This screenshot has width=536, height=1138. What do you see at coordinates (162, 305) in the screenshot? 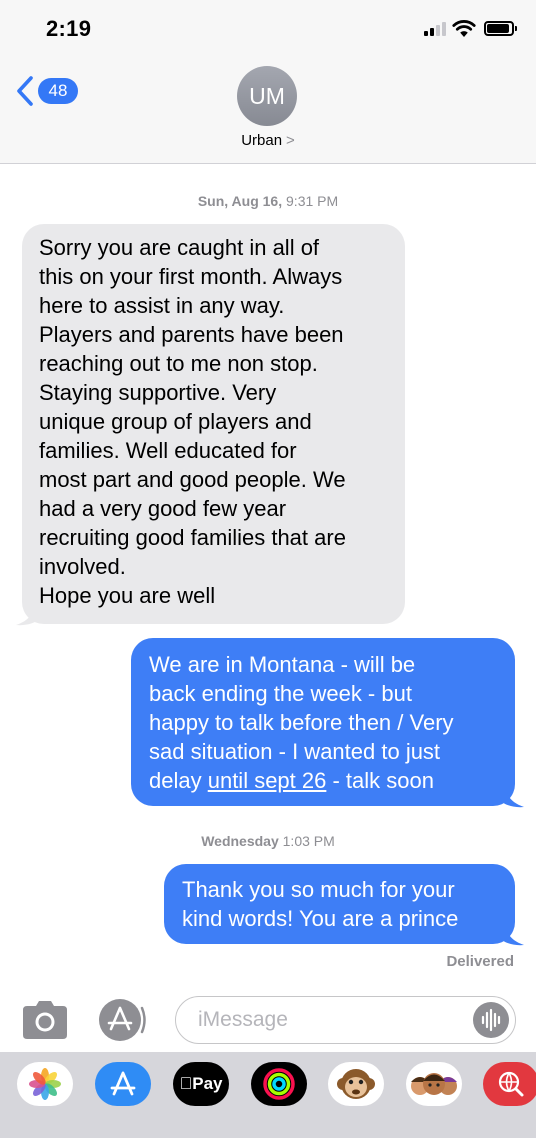
I see `message-line: here to assist in any way.` at bounding box center [162, 305].